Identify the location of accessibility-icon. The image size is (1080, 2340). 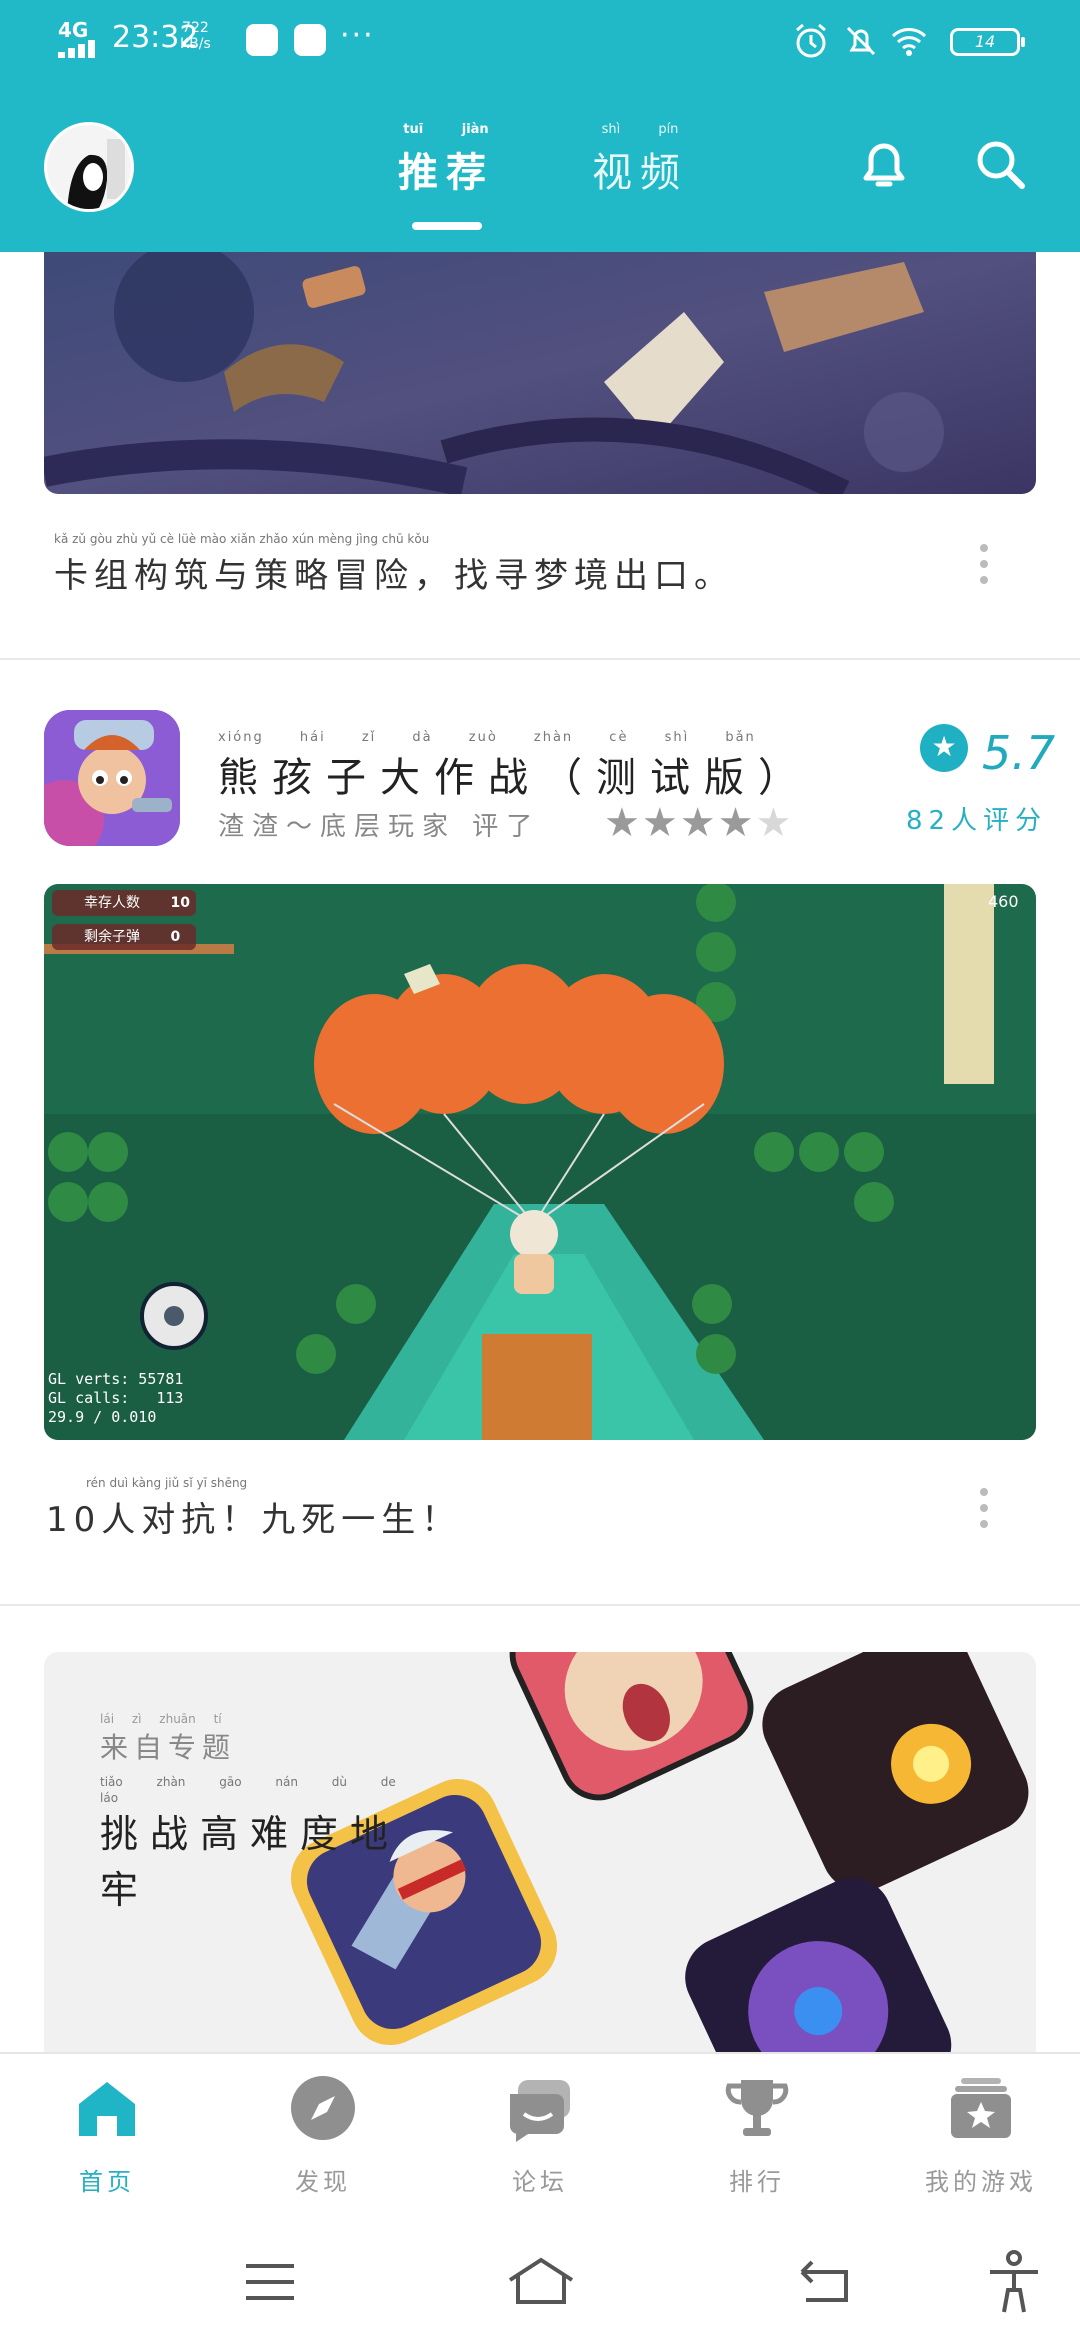
(1014, 2282).